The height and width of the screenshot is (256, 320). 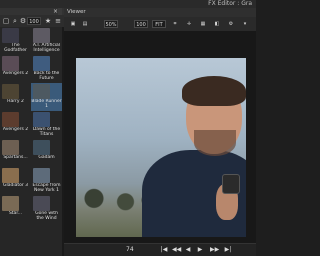 What do you see at coordinates (203, 24) in the screenshot?
I see `grid-icon: ▦` at bounding box center [203, 24].